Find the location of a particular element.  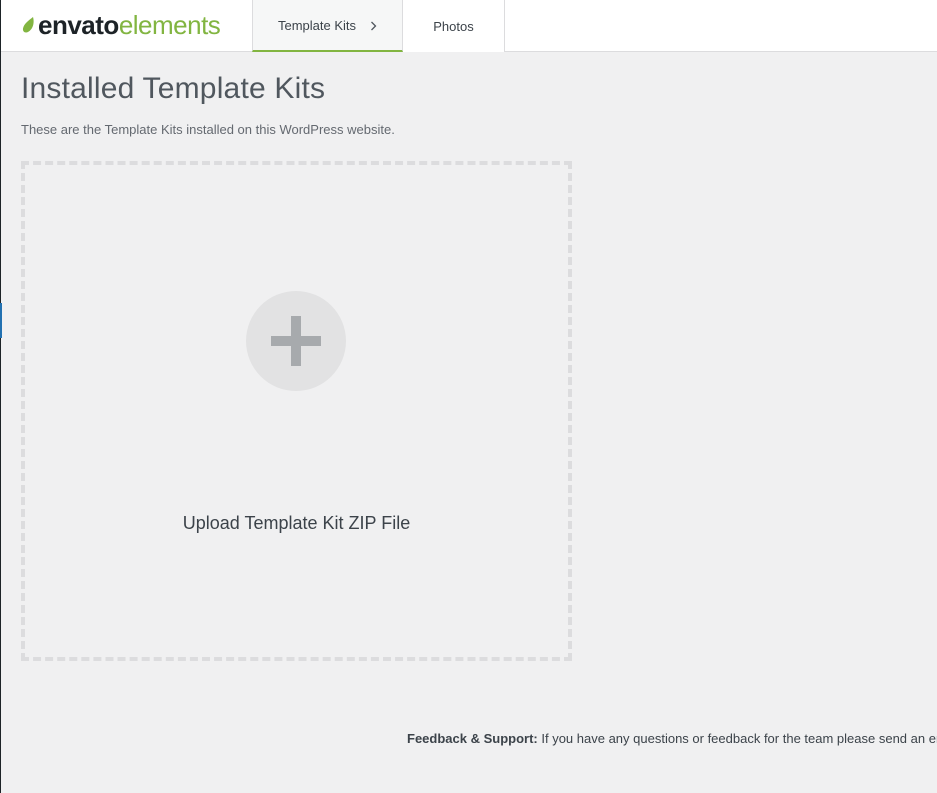

page-title: Installed Template Kits is located at coordinates (173, 88).